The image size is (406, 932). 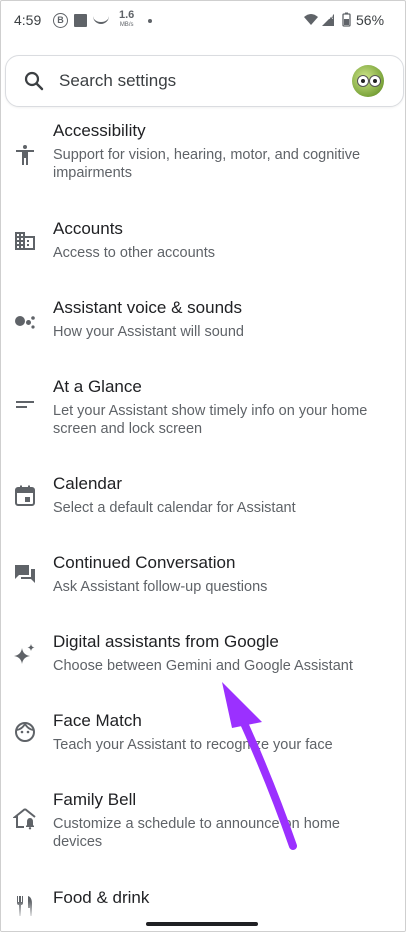 What do you see at coordinates (134, 253) in the screenshot?
I see `item-subtitle: Access to other accounts` at bounding box center [134, 253].